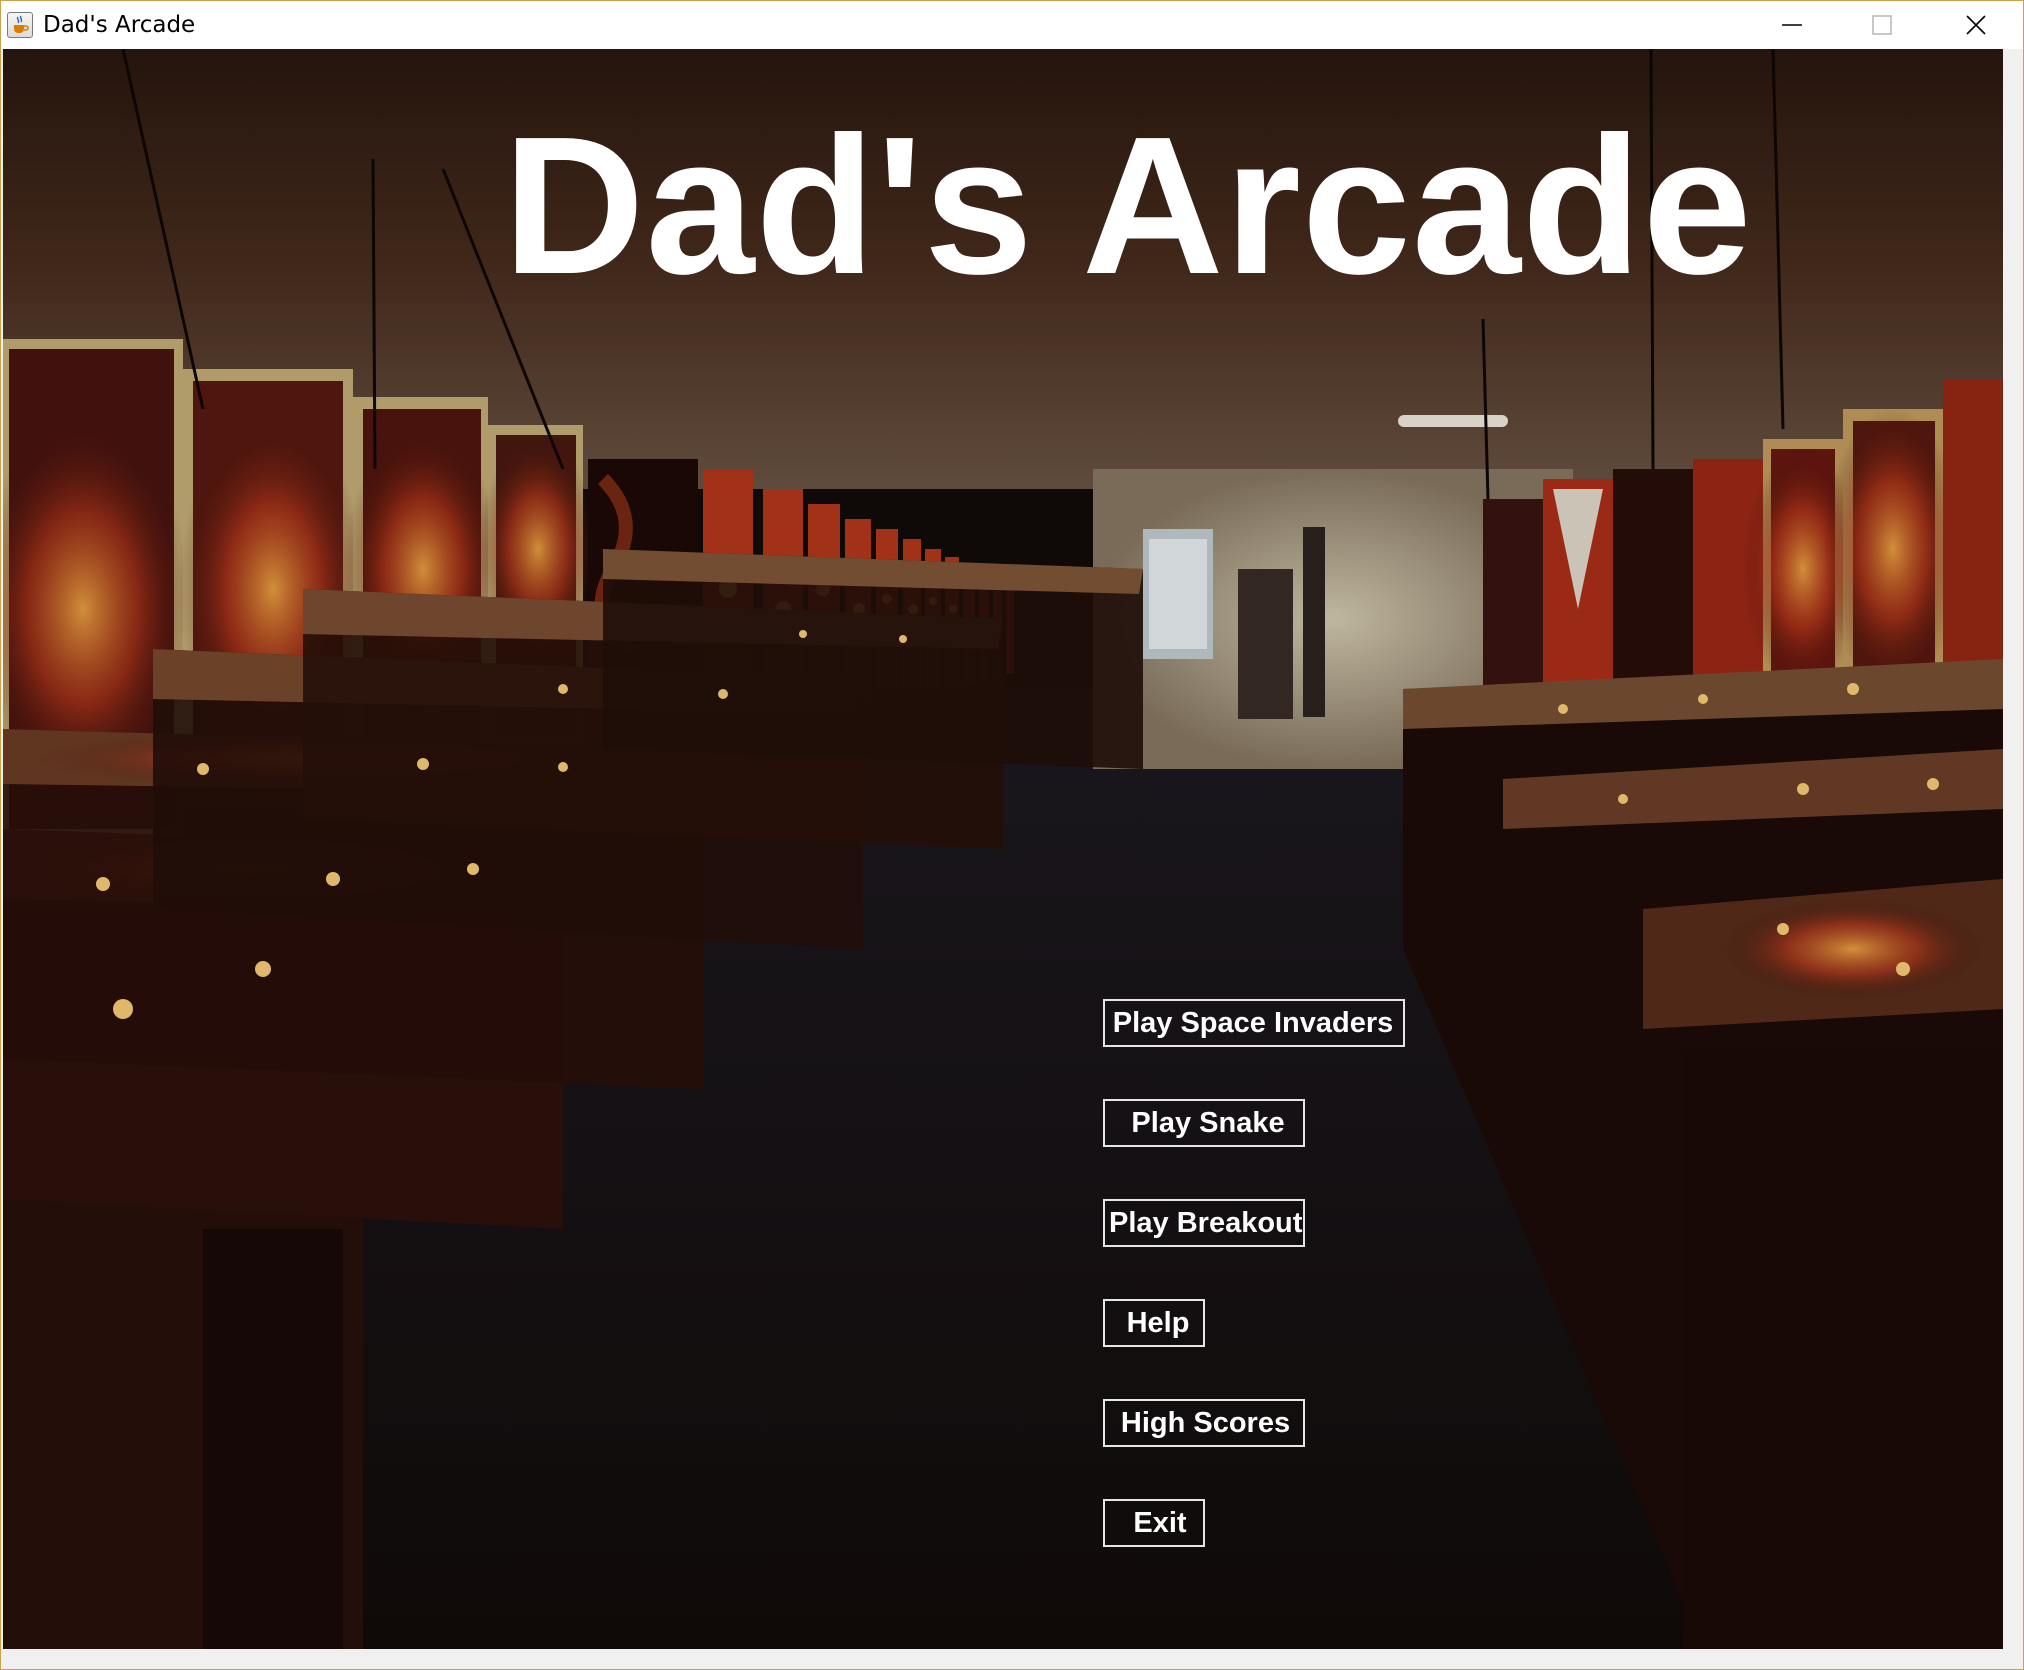  What do you see at coordinates (1204, 1423) in the screenshot?
I see `high-scores-button: High Scores` at bounding box center [1204, 1423].